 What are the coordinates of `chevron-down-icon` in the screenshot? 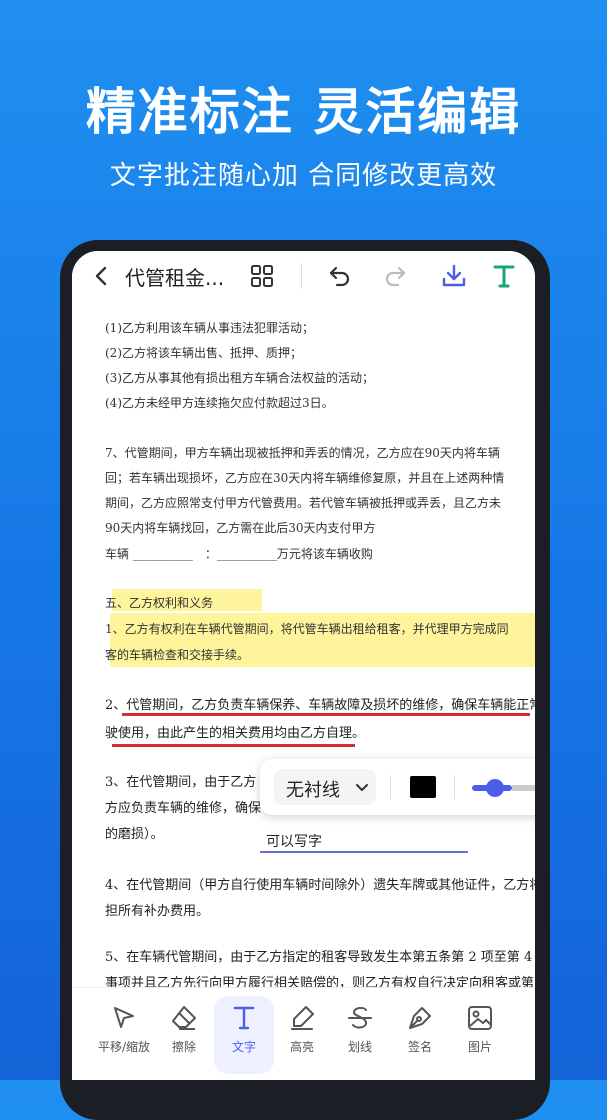 It's located at (362, 787).